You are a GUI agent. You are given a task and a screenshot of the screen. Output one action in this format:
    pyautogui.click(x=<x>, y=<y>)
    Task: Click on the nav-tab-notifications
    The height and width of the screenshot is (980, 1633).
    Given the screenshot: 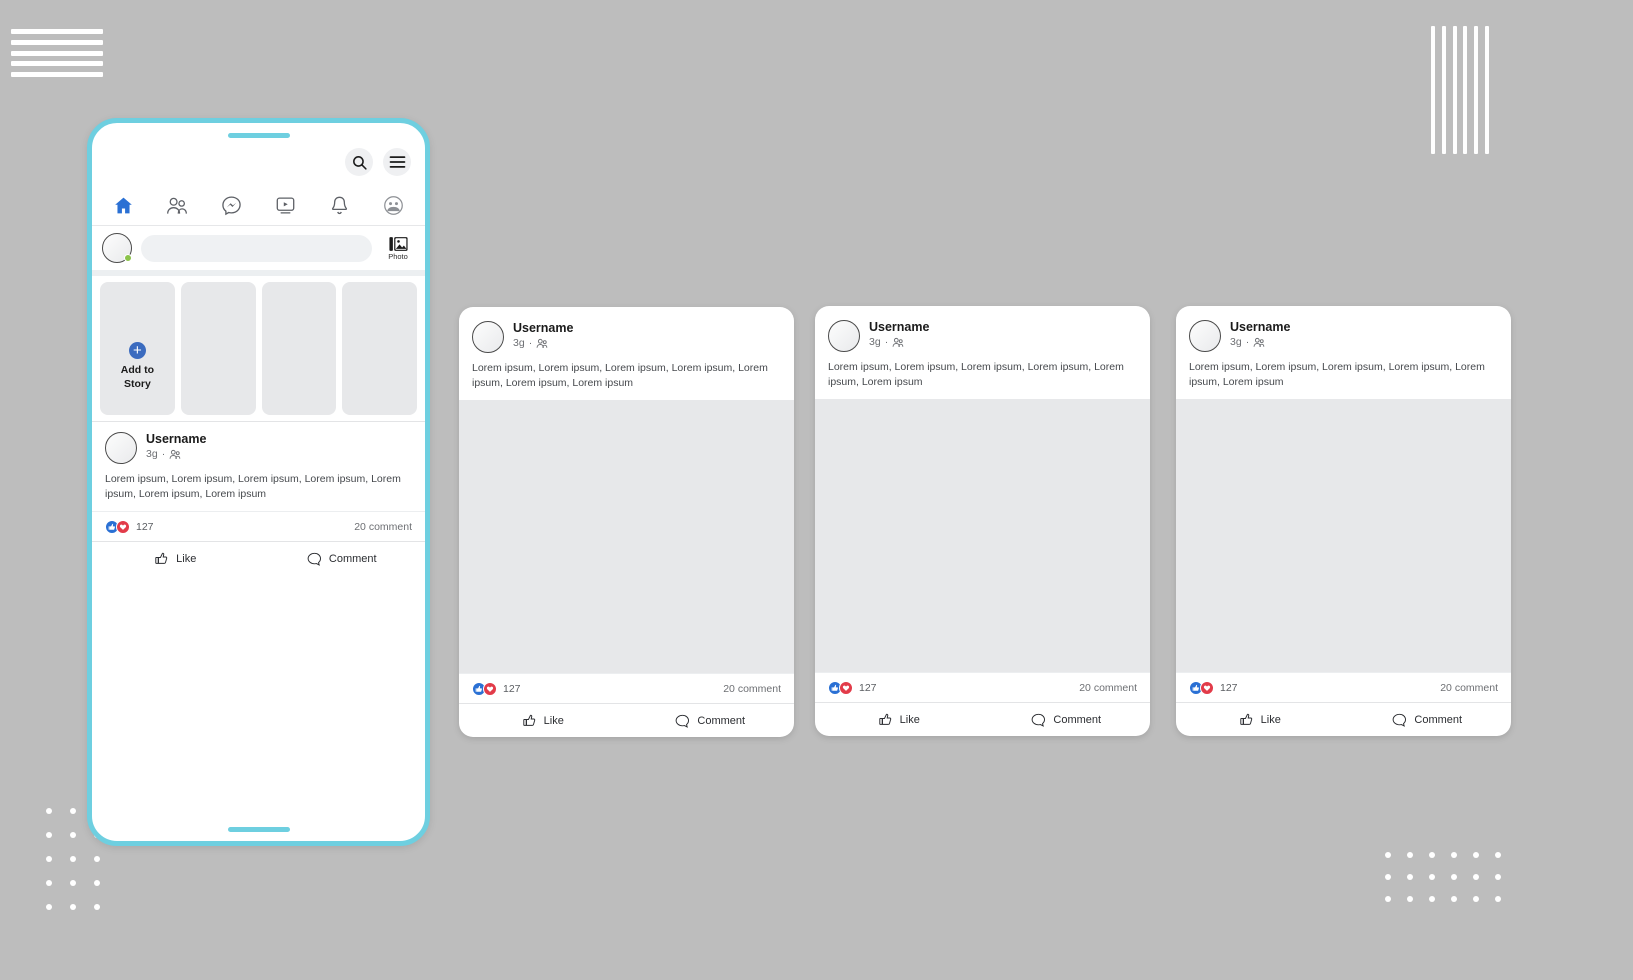 What is the action you would take?
    pyautogui.click(x=340, y=206)
    